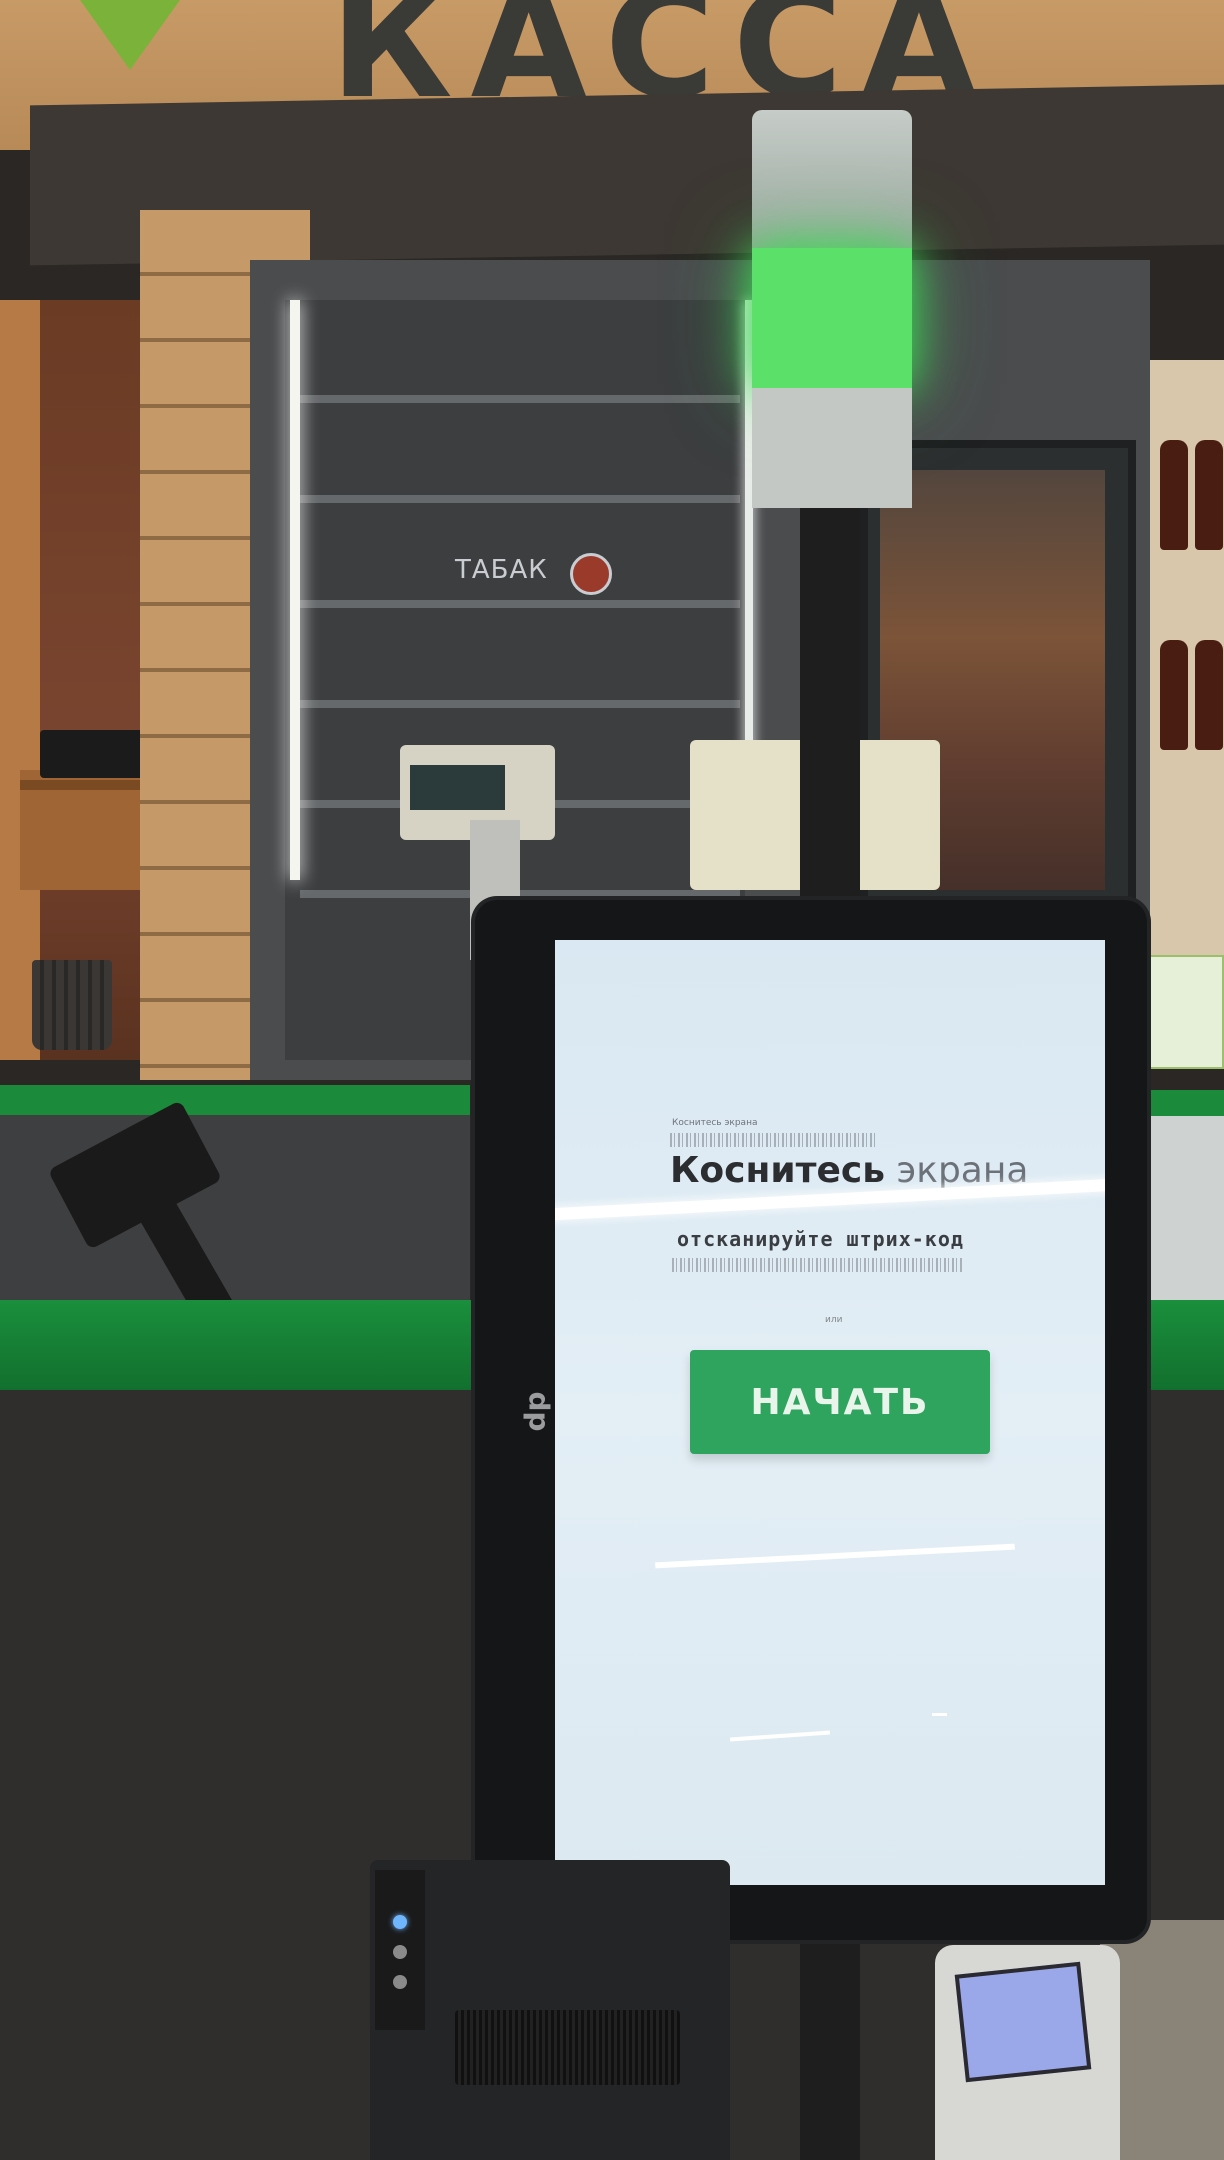 This screenshot has height=2160, width=1224. What do you see at coordinates (832, 318) in the screenshot?
I see `status-light-green` at bounding box center [832, 318].